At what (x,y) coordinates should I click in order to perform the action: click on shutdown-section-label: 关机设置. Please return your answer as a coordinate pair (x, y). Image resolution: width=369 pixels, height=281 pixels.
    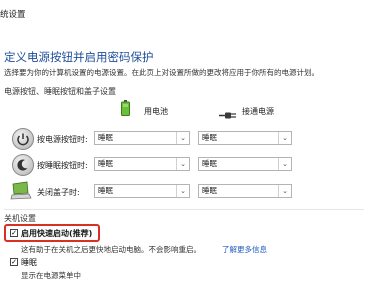
    Looking at the image, I should click on (20, 218).